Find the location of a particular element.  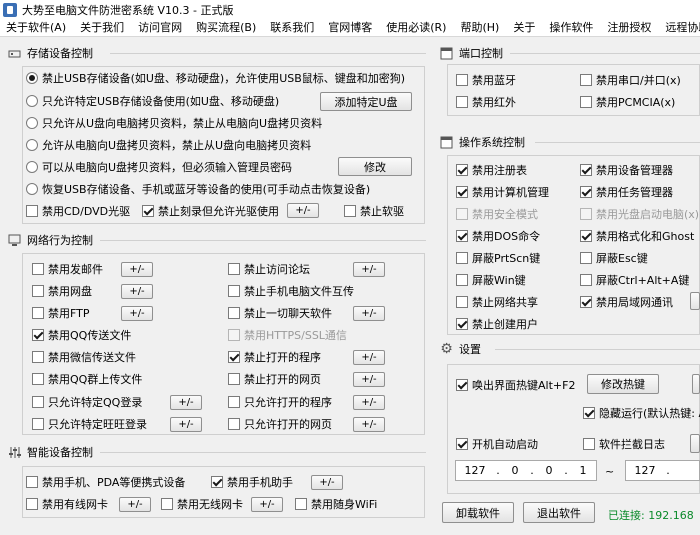

menu-about-us: 关于我们 is located at coordinates (102, 28).